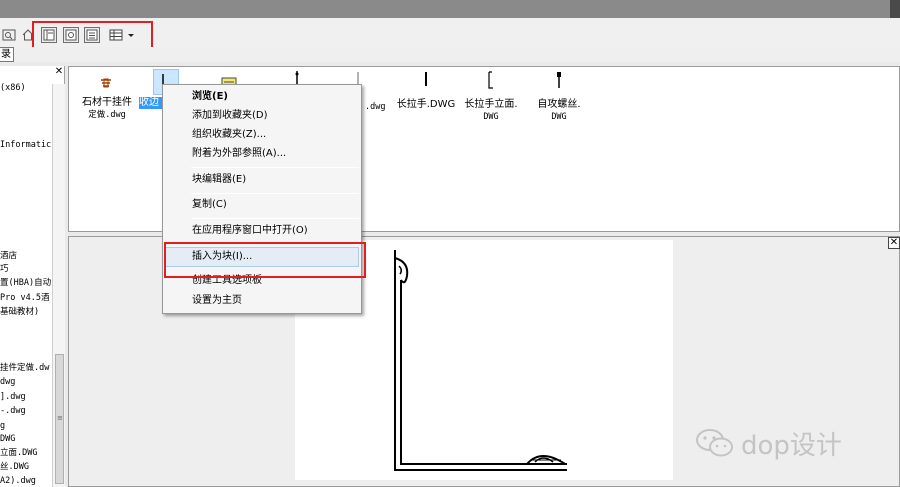  Describe the element at coordinates (491, 104) in the screenshot. I see `item-name: 长拉手立面.` at that location.